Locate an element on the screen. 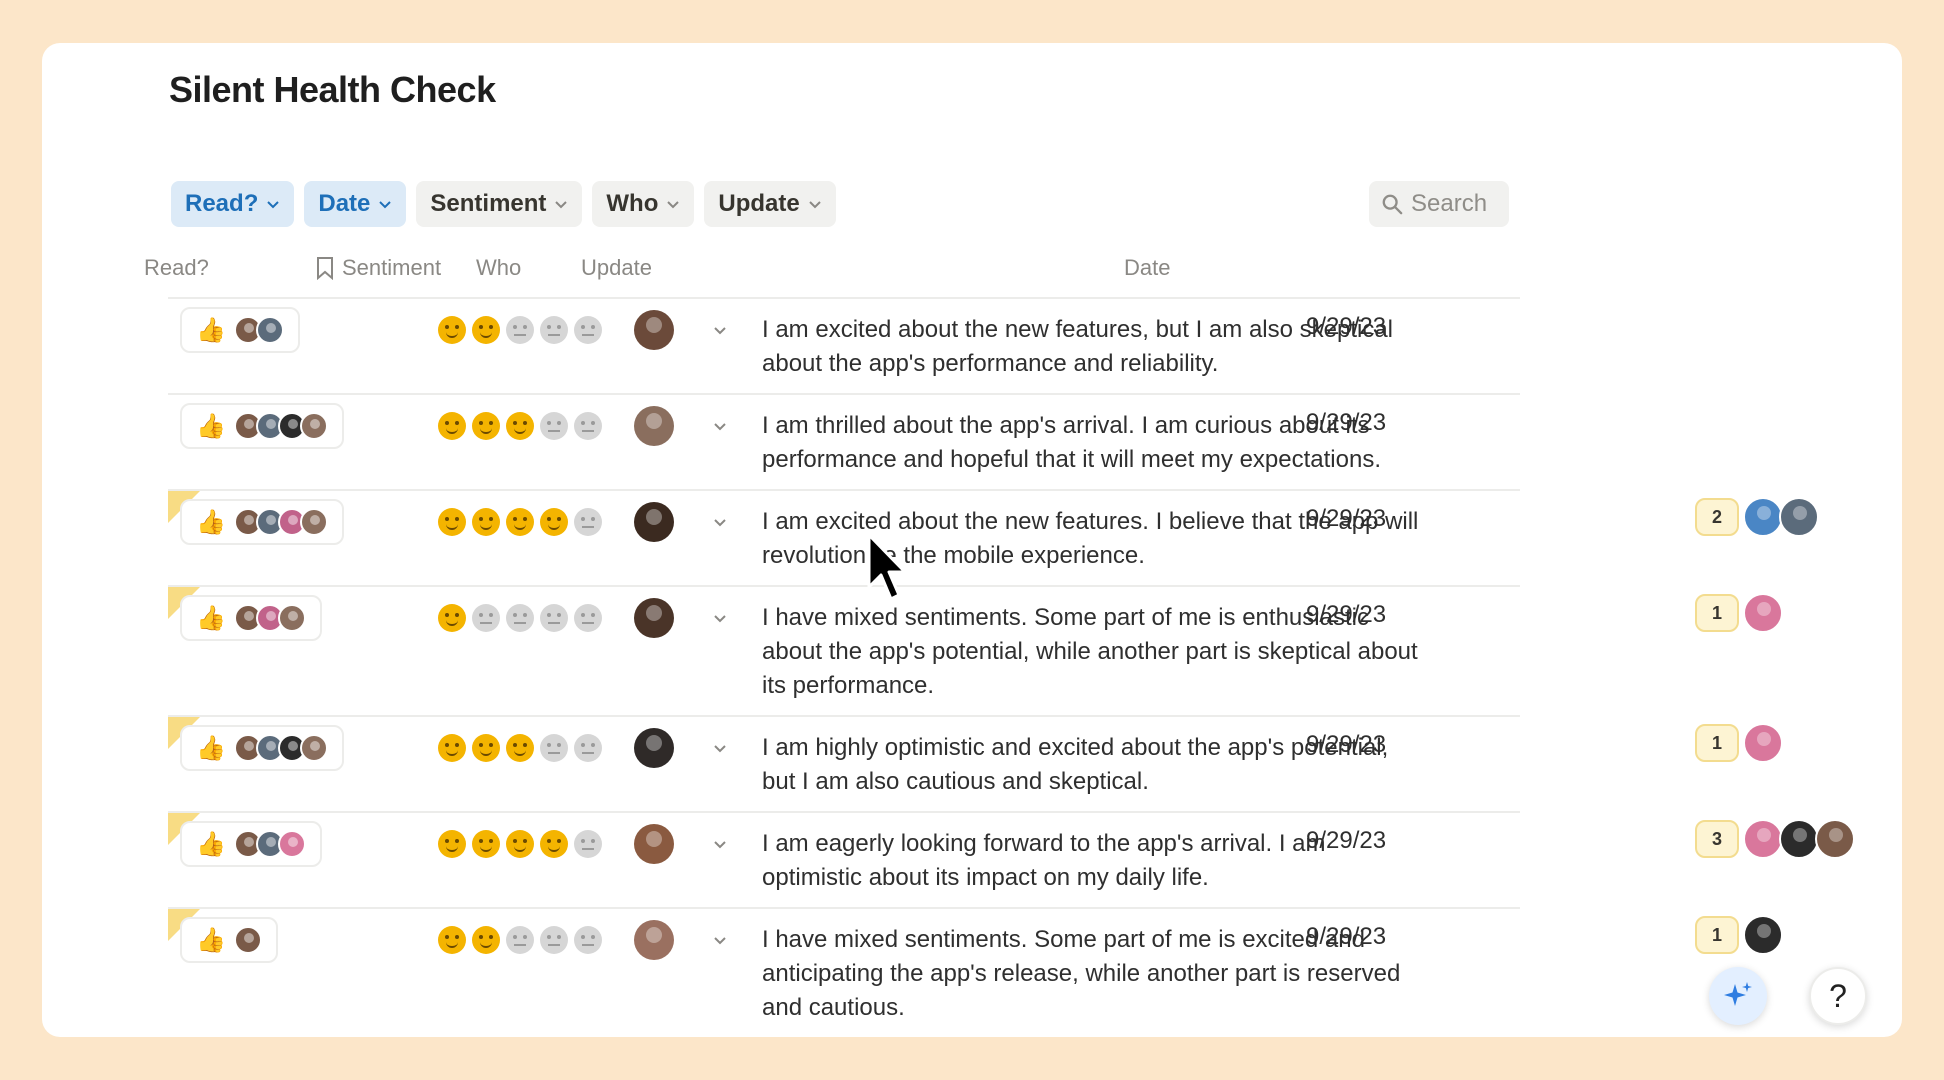  filter-read: Read? is located at coordinates (233, 204).